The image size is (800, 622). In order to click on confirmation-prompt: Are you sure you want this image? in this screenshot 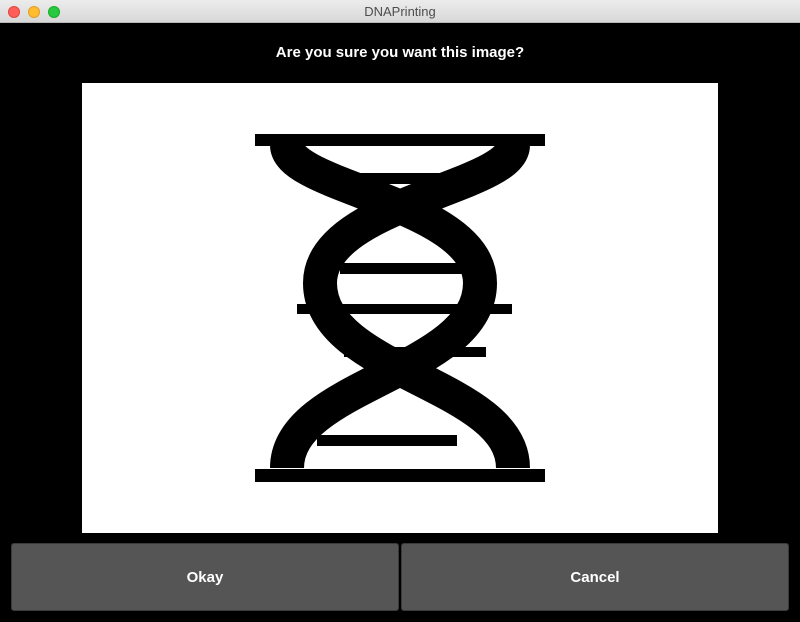, I will do `click(400, 52)`.